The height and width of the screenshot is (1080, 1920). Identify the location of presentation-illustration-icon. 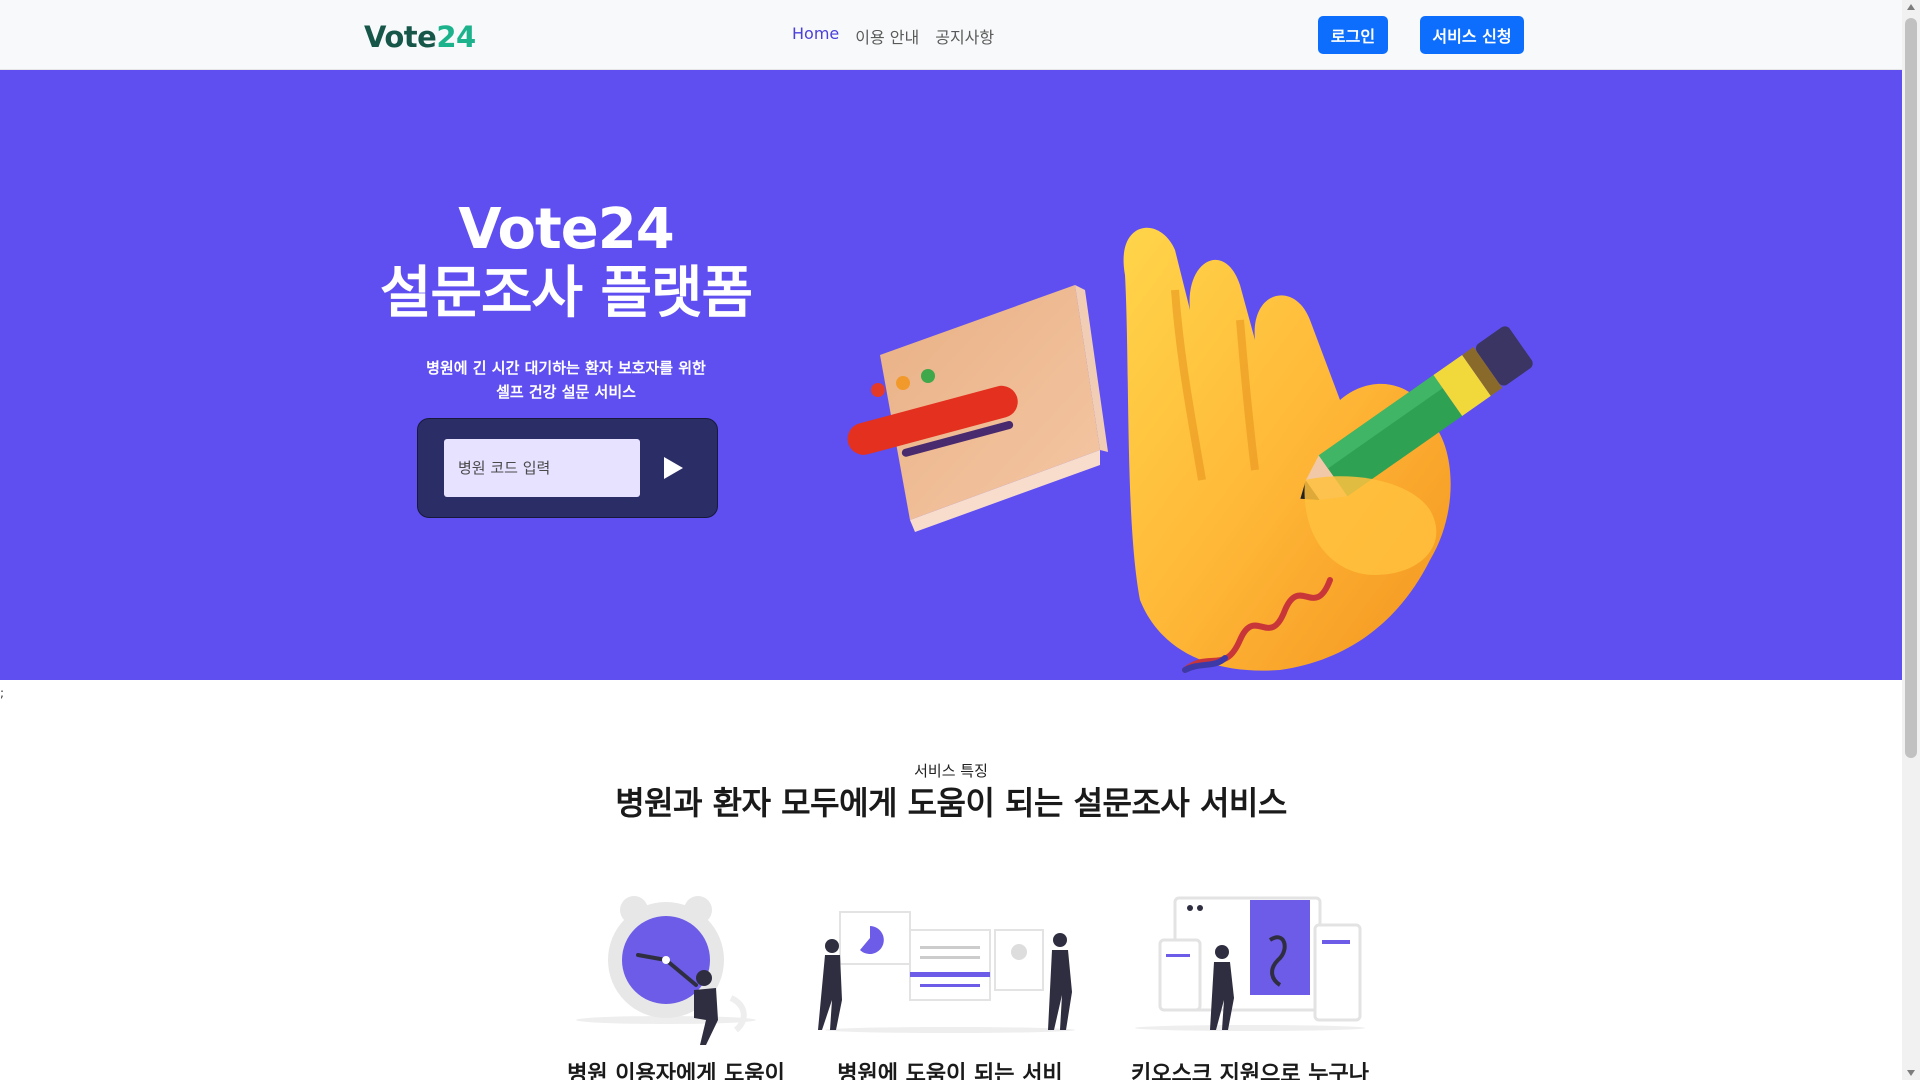
(946, 972).